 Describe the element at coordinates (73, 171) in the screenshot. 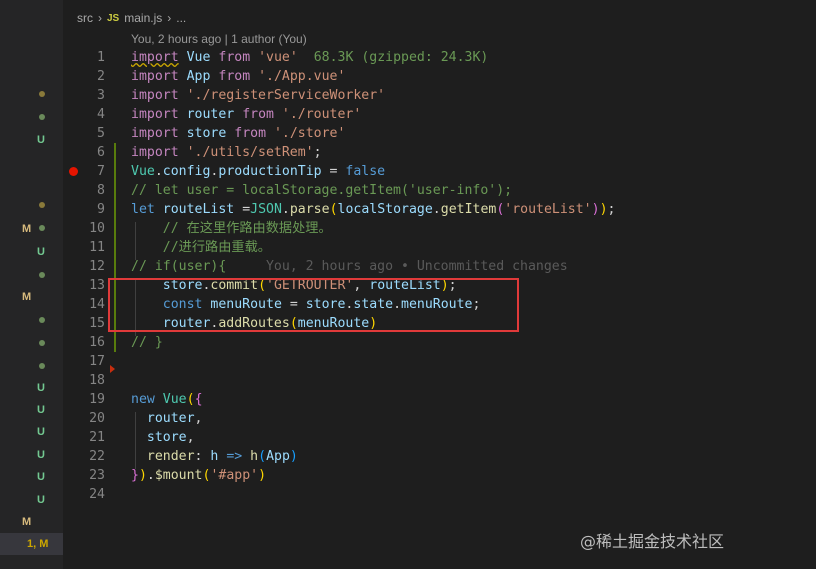

I see `breakpoint-icon` at that location.